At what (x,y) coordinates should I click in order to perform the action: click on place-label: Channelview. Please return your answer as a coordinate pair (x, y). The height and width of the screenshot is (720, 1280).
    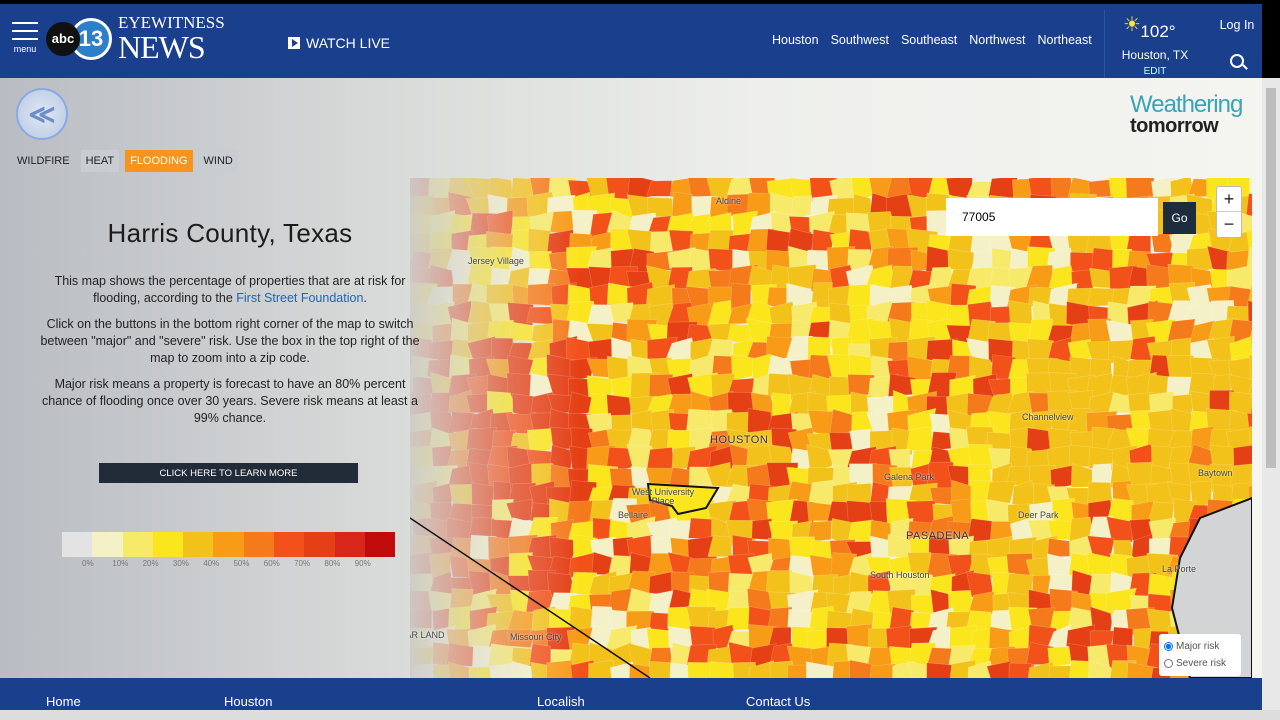
    Looking at the image, I should click on (1048, 417).